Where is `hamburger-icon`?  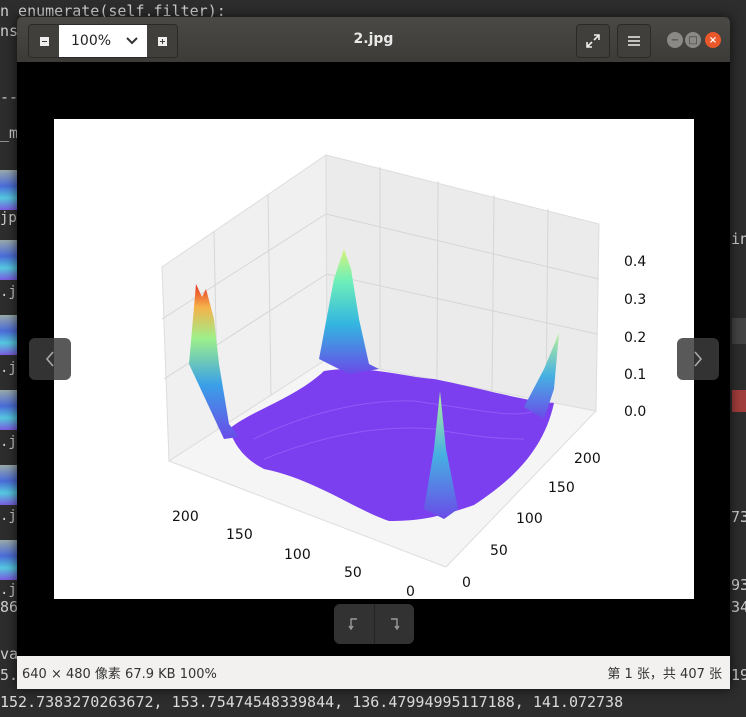 hamburger-icon is located at coordinates (634, 41).